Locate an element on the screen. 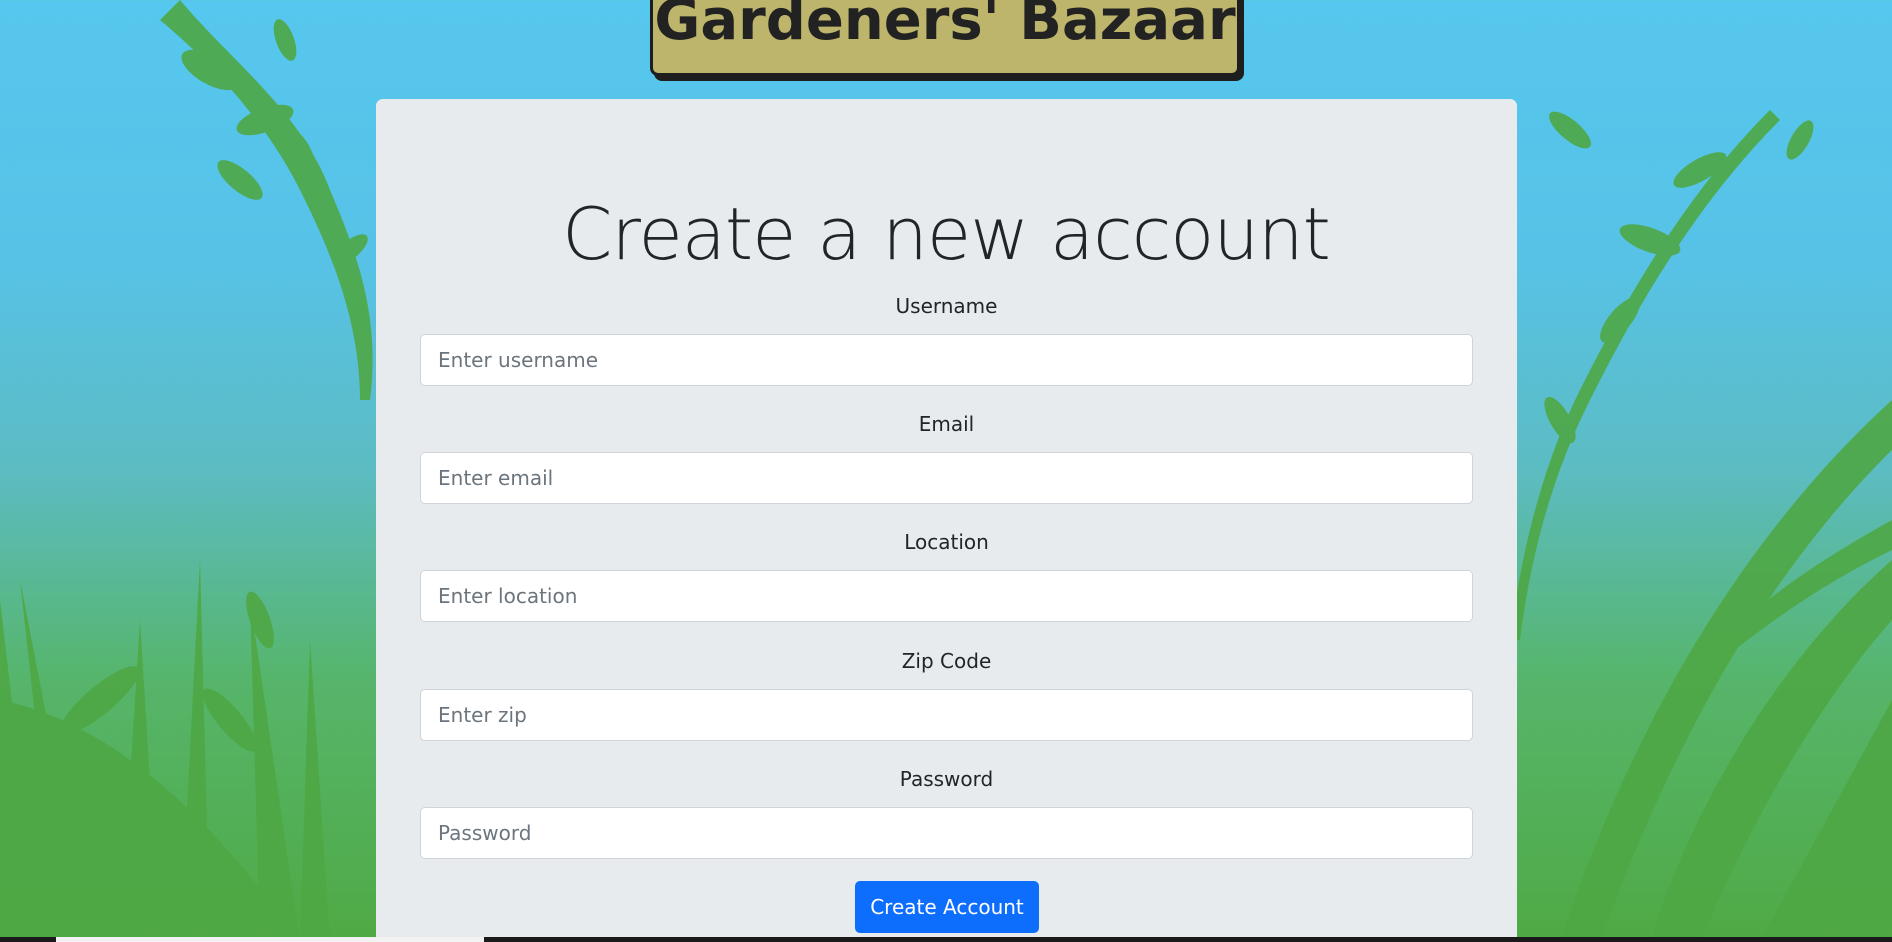  page-title: Create a new account is located at coordinates (946, 234).